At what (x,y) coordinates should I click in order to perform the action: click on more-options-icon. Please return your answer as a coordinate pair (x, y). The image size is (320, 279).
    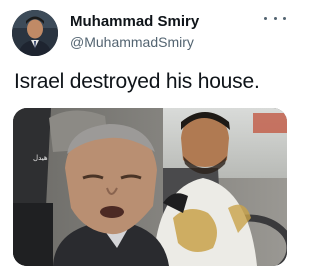
    Looking at the image, I should click on (265, 18).